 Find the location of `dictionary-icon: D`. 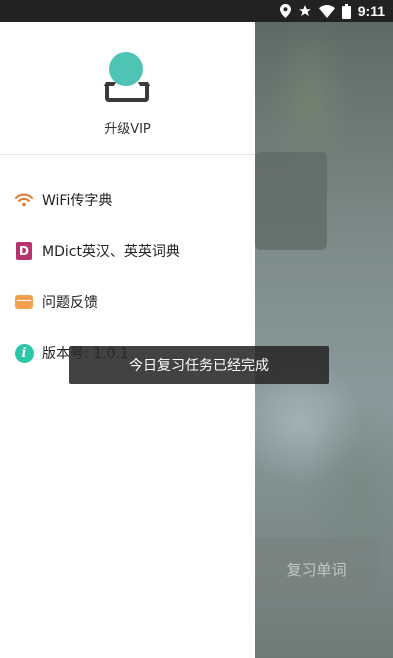

dictionary-icon: D is located at coordinates (24, 251).